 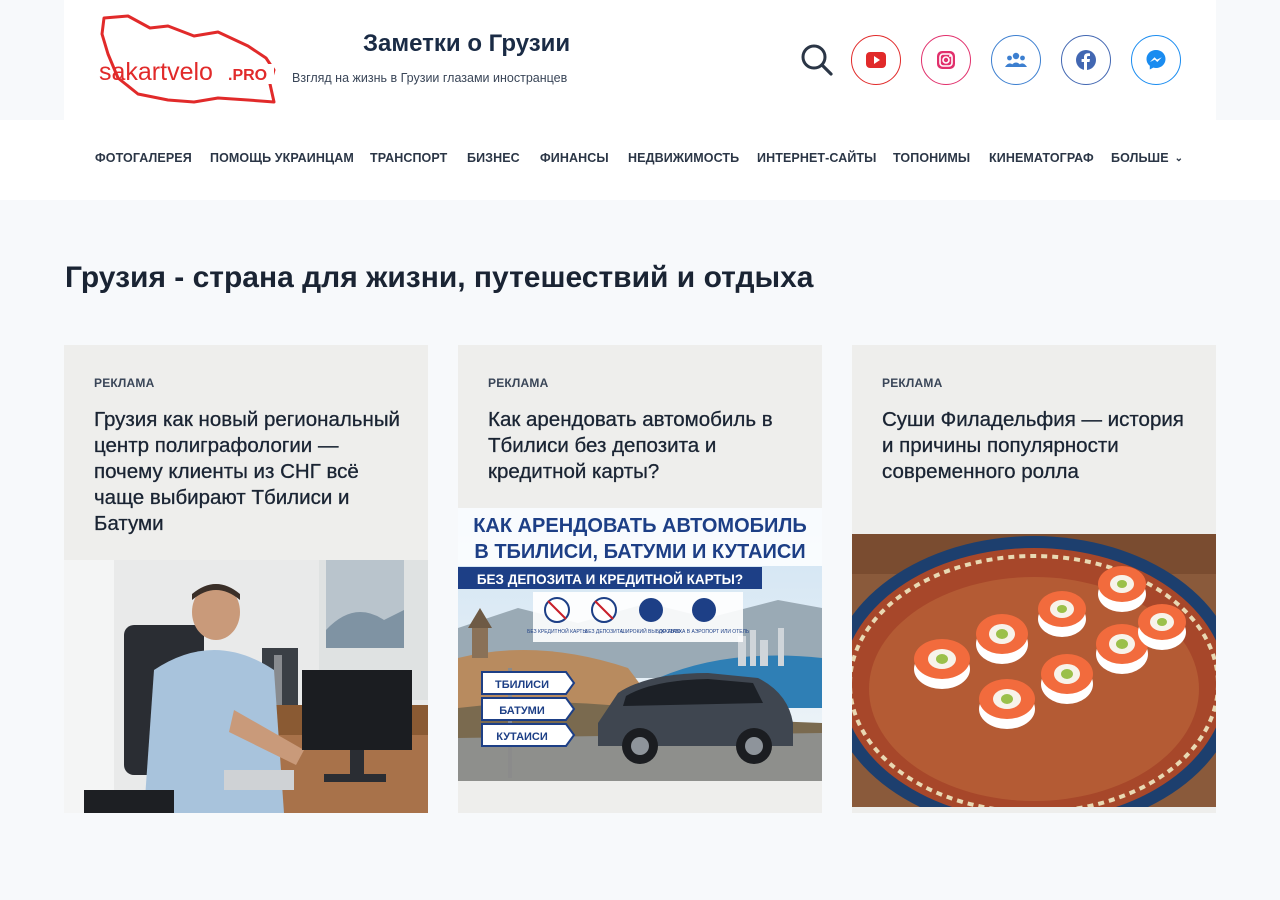 What do you see at coordinates (1034, 670) in the screenshot?
I see `card-image-sushi` at bounding box center [1034, 670].